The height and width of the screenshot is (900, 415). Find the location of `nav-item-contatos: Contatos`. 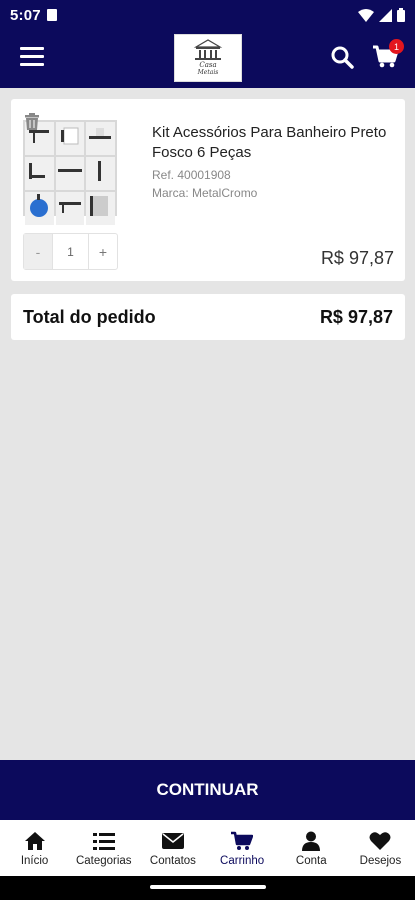

nav-item-contatos: Contatos is located at coordinates (172, 848).